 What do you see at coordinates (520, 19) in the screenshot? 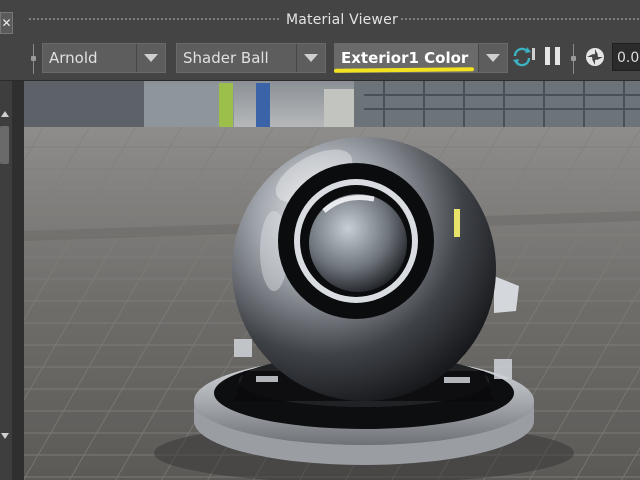
I see `title-grip-right` at bounding box center [520, 19].